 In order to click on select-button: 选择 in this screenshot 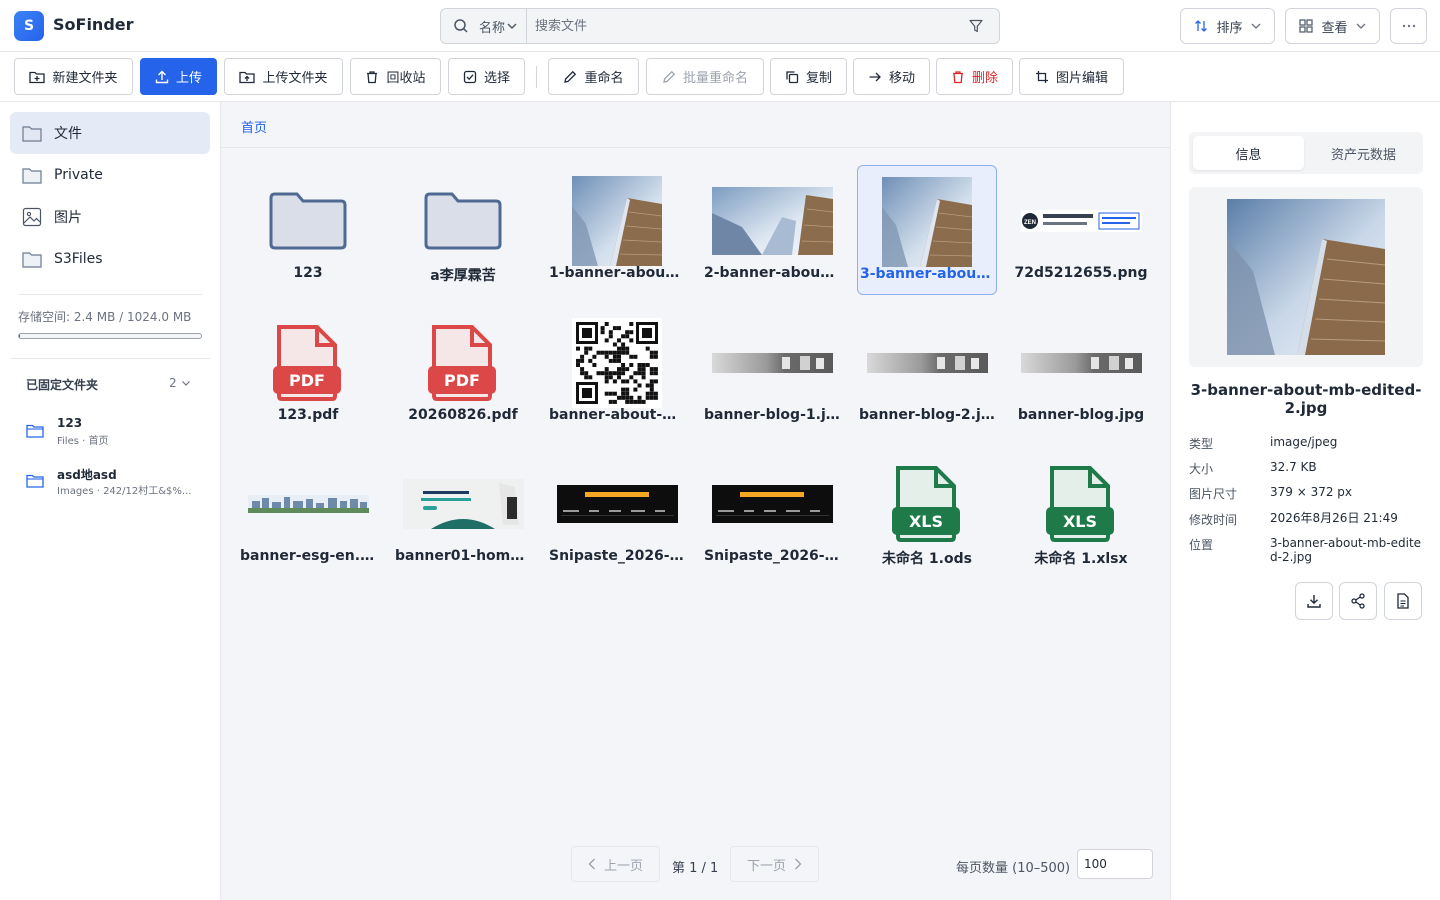, I will do `click(486, 76)`.